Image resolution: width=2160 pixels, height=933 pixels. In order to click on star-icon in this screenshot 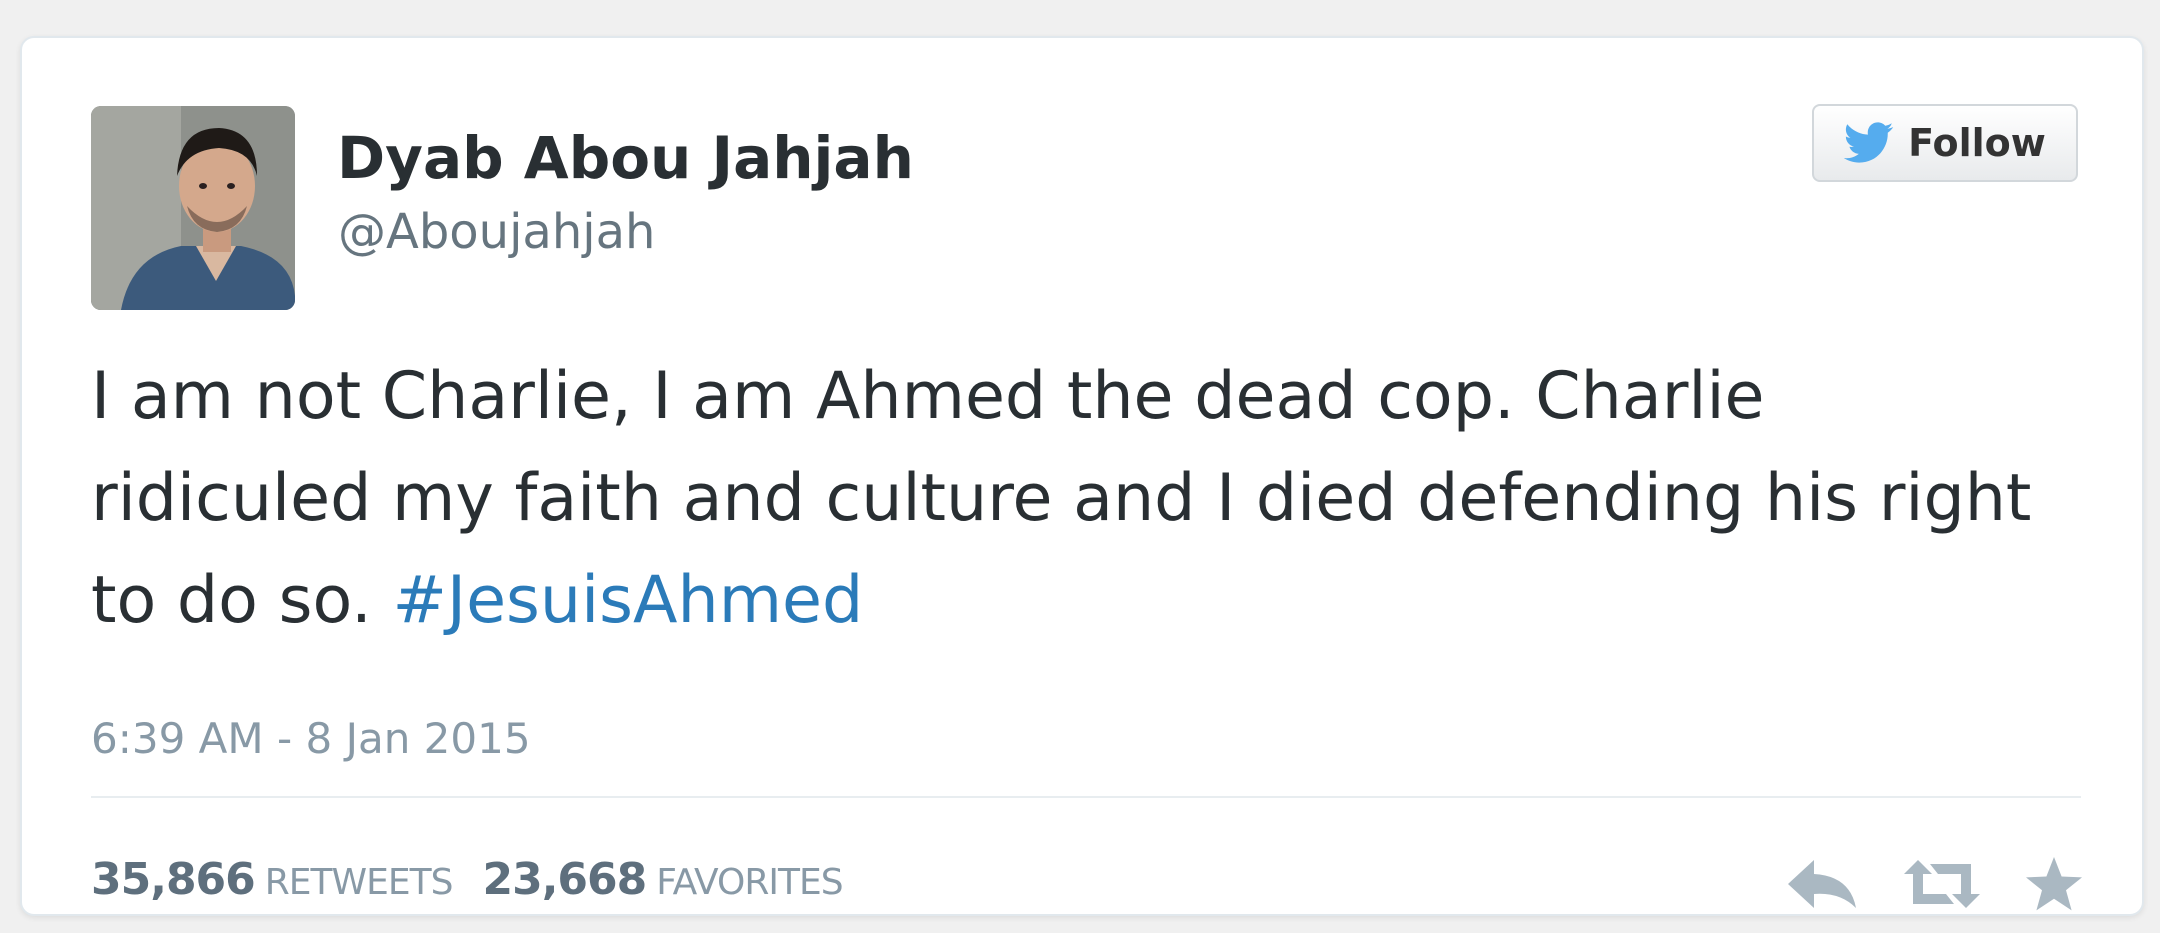, I will do `click(2054, 884)`.